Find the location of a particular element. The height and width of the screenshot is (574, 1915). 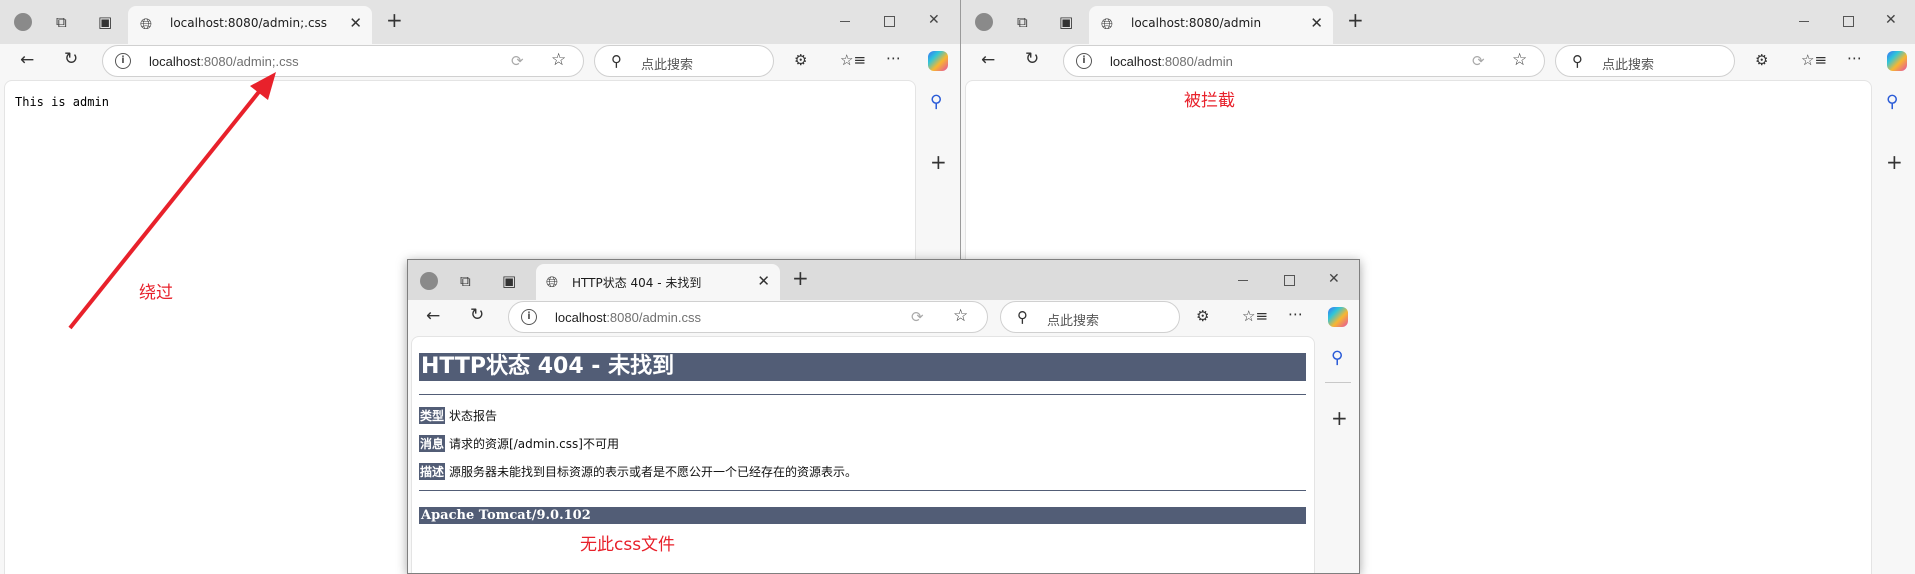

blocked-annotation: 被拦截 is located at coordinates (1209, 101).